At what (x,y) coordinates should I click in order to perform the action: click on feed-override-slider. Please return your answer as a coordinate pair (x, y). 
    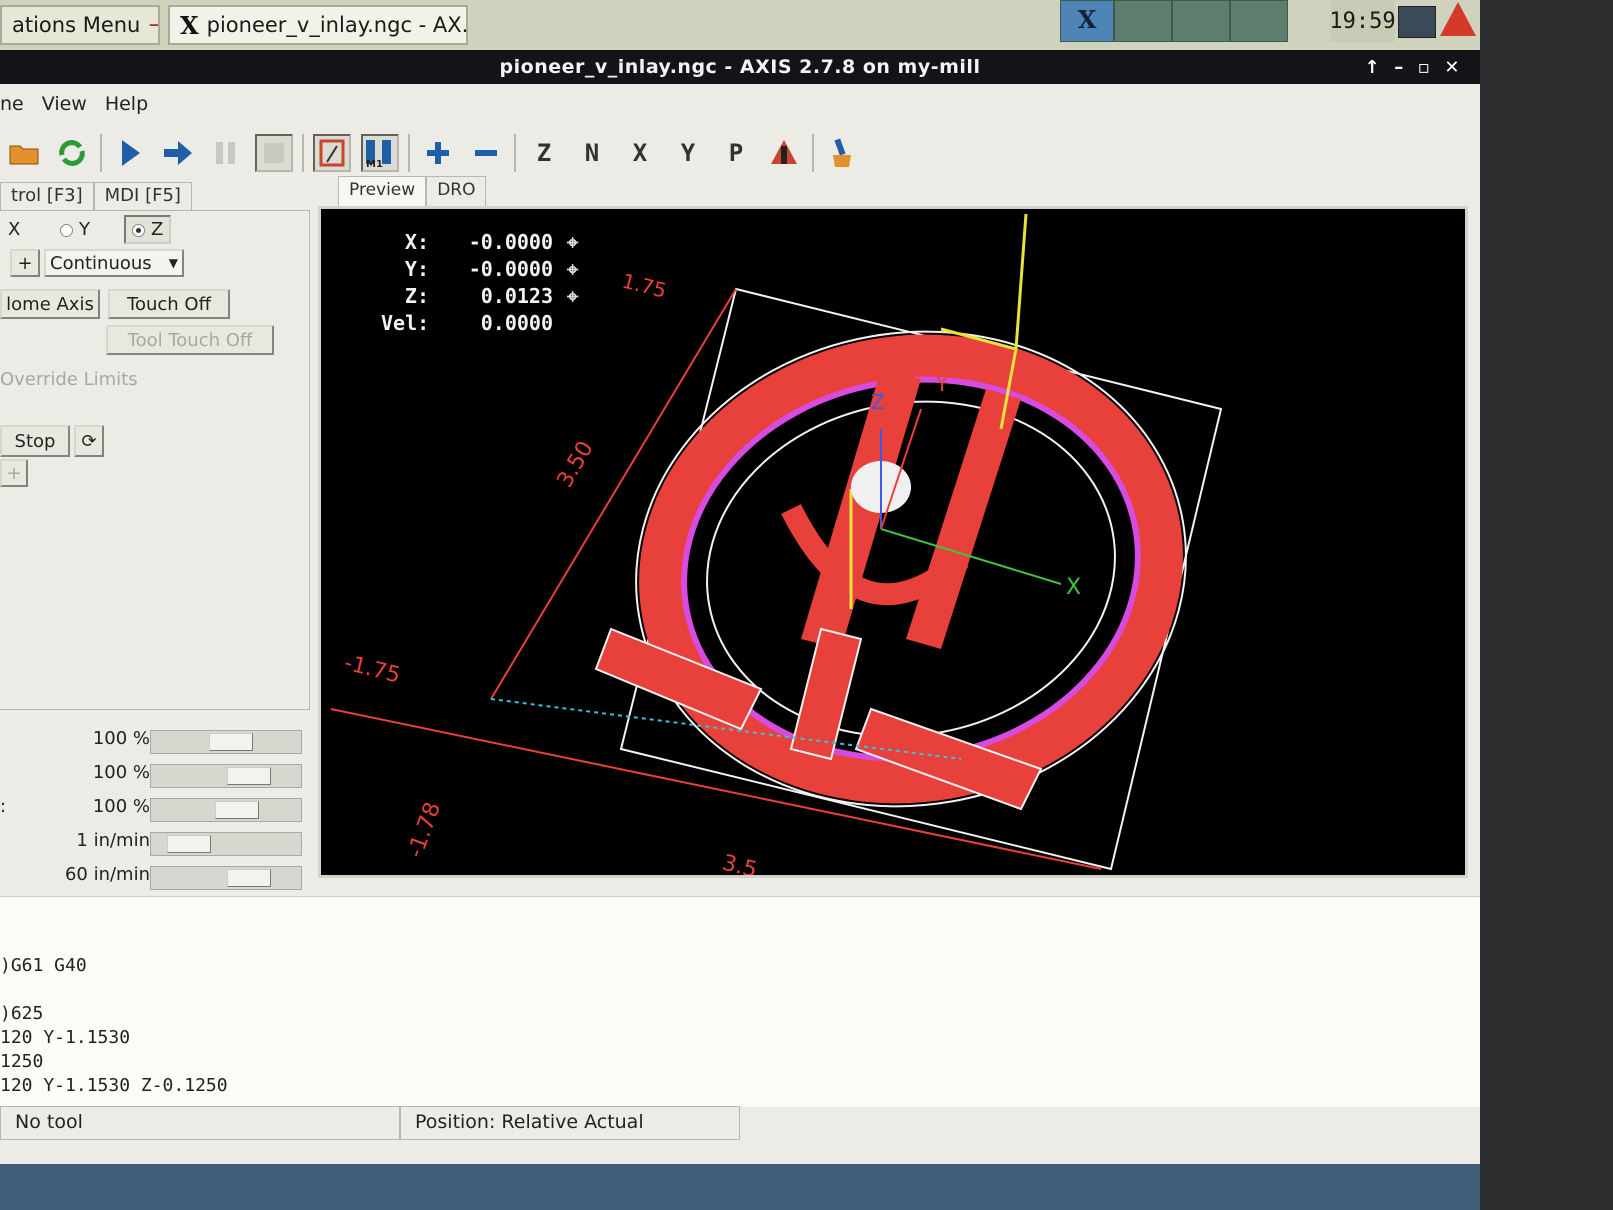
    Looking at the image, I should click on (226, 742).